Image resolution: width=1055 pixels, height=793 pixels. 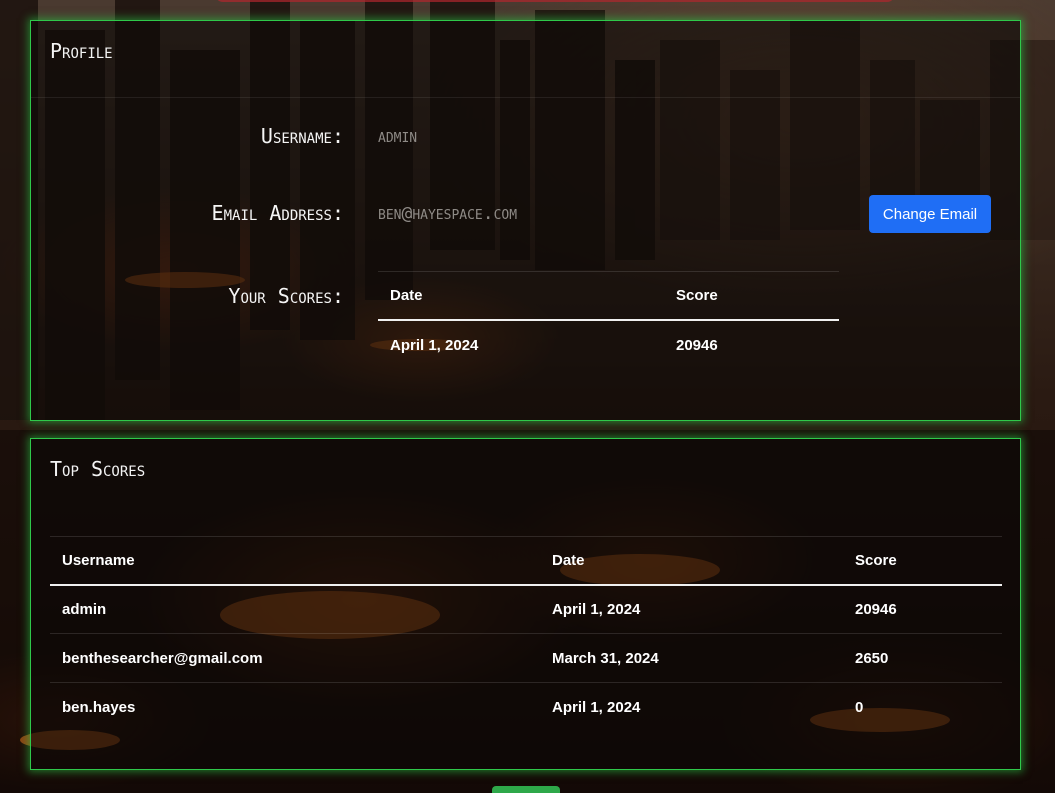 I want to click on your-scores-label: Your Scores:, so click(x=286, y=296).